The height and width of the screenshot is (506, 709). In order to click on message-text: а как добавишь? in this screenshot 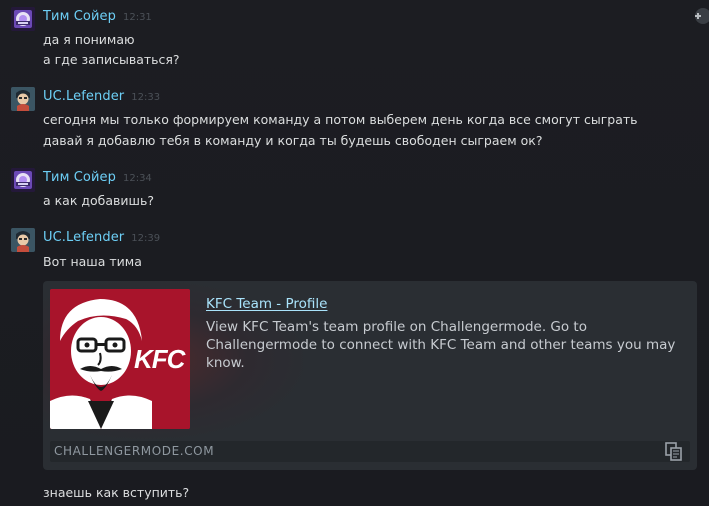, I will do `click(98, 200)`.